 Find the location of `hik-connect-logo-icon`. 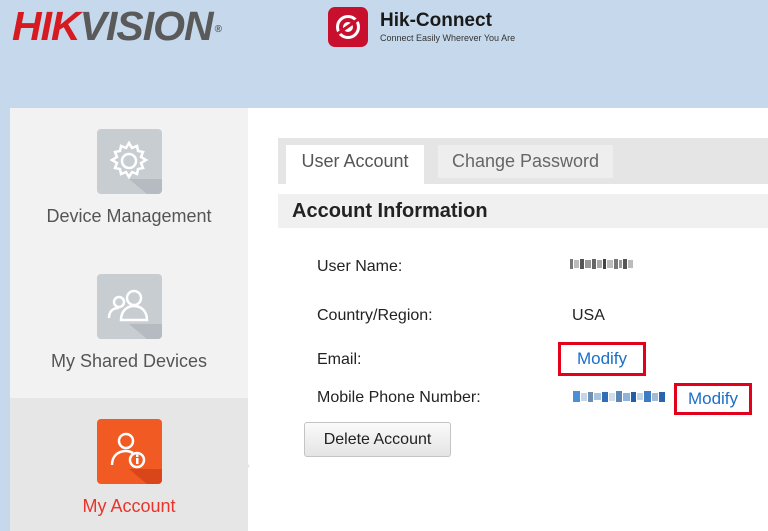

hik-connect-logo-icon is located at coordinates (348, 27).